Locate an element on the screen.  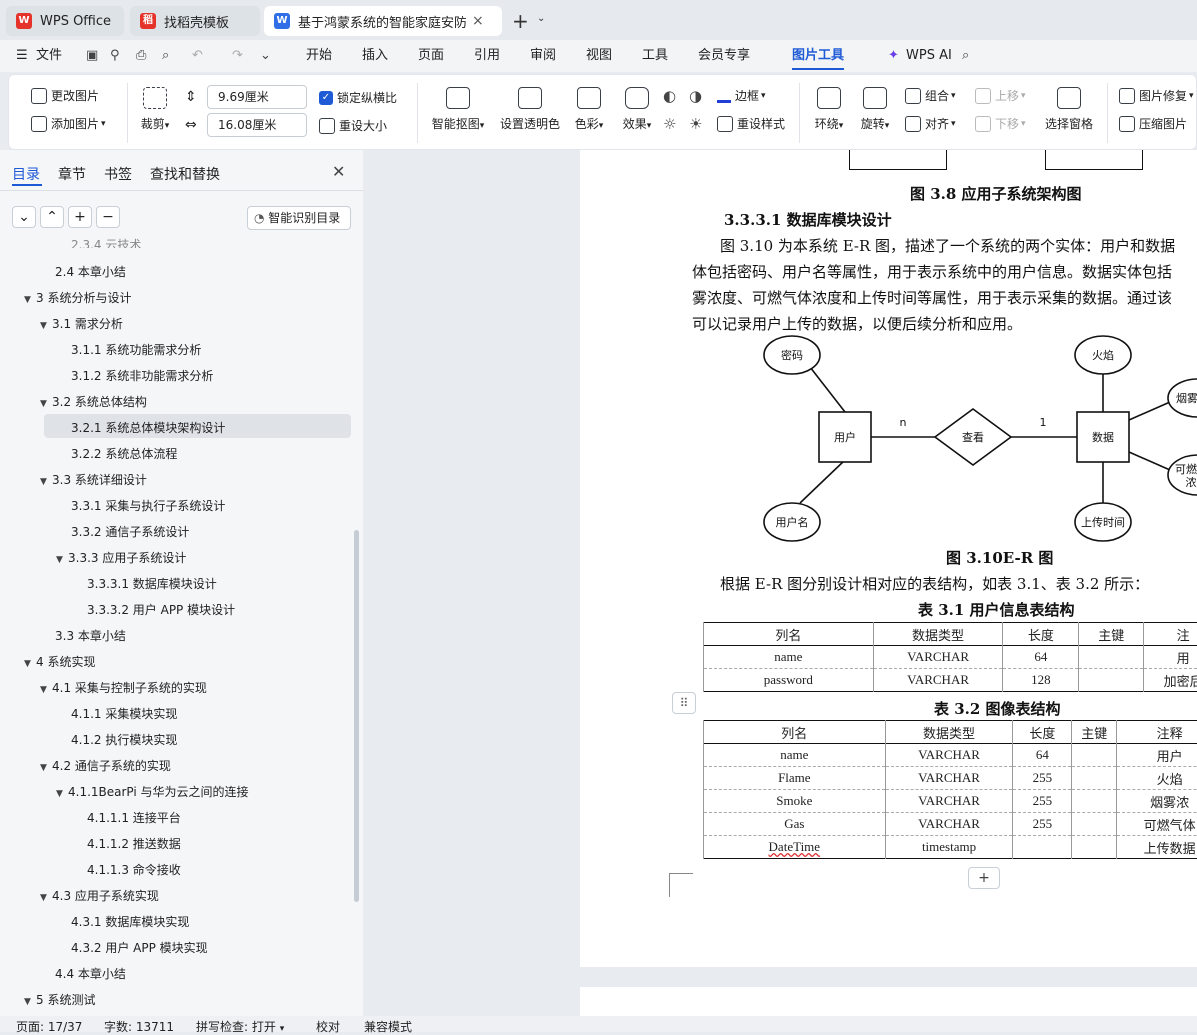
menu-insert: 插入 is located at coordinates (375, 56).